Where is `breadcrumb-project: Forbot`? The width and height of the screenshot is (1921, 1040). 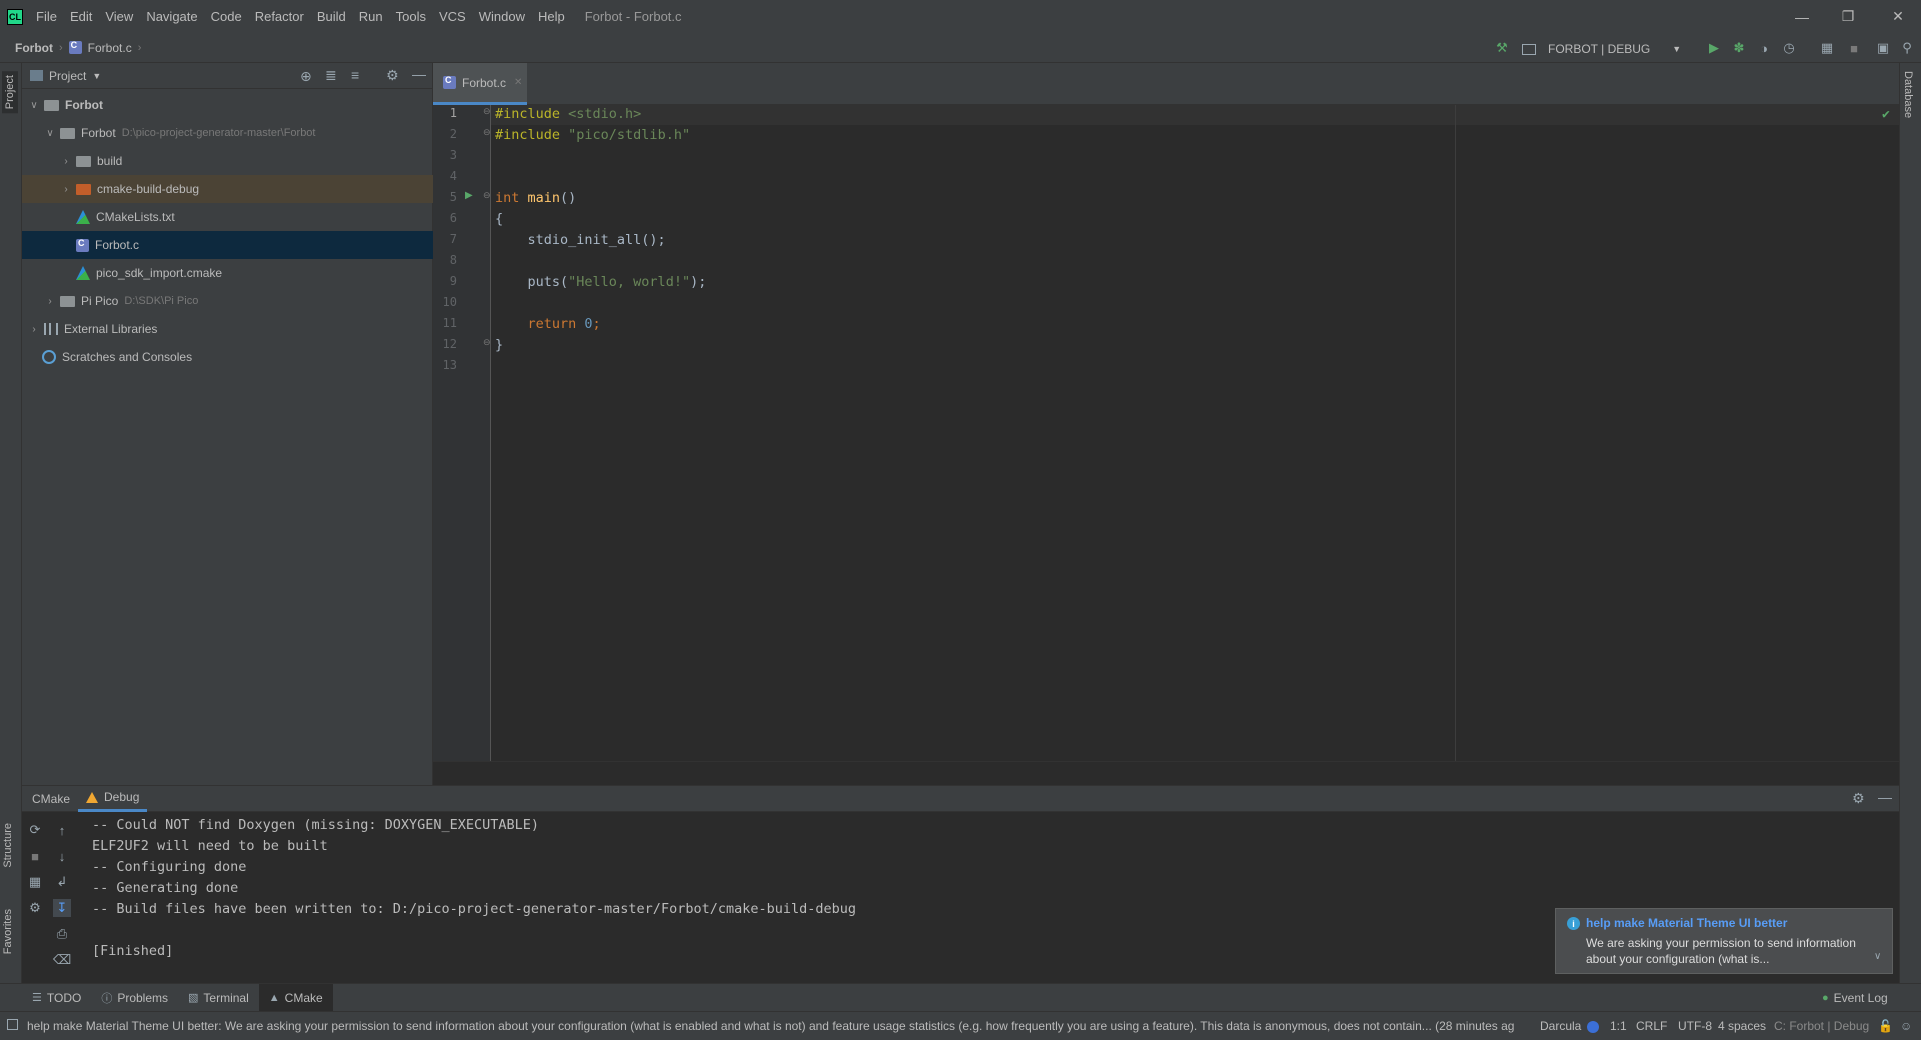 breadcrumb-project: Forbot is located at coordinates (34, 48).